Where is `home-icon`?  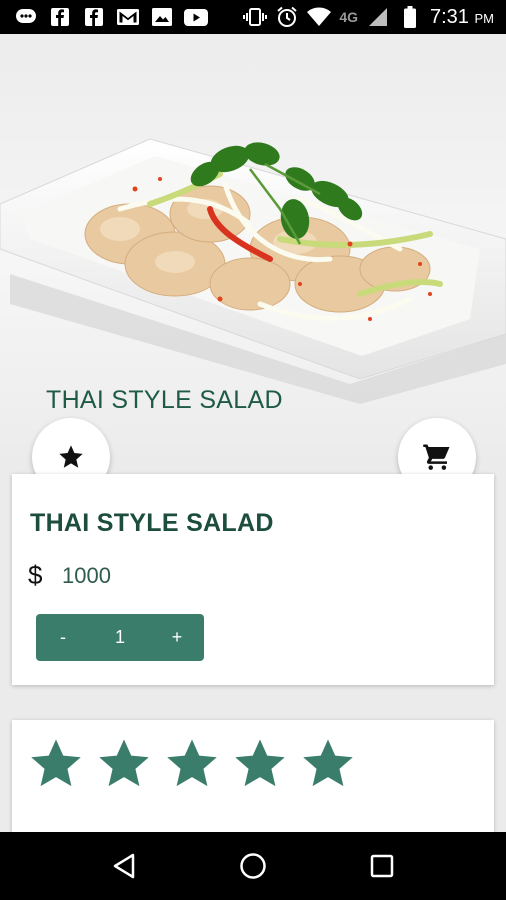
home-icon is located at coordinates (253, 866).